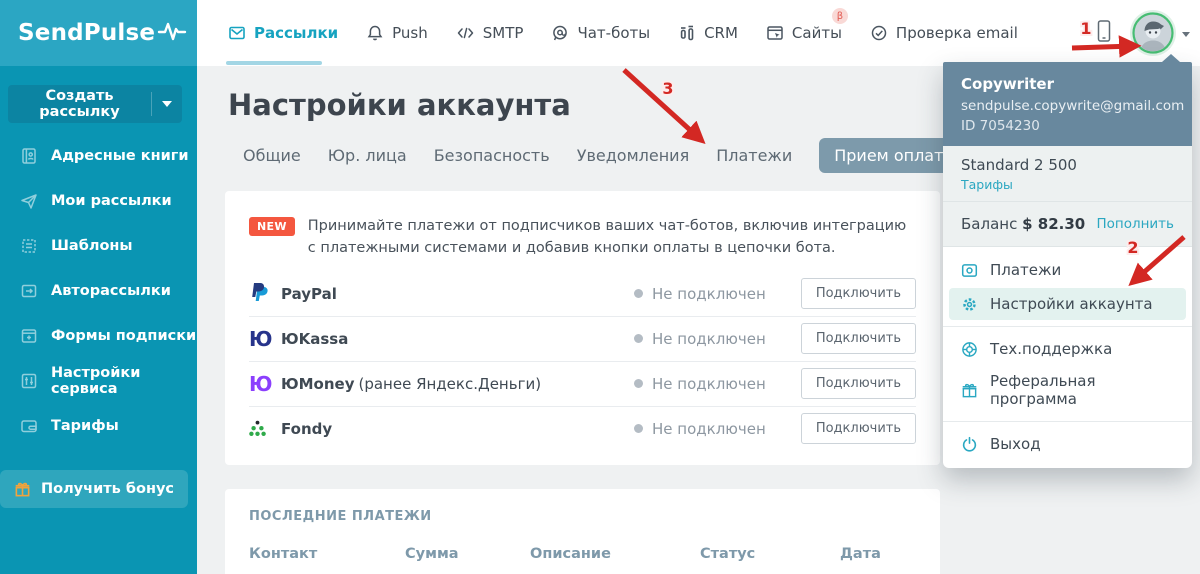  I want to click on payment-row-paypal: PayPal Не подключен Подключить, so click(582, 294).